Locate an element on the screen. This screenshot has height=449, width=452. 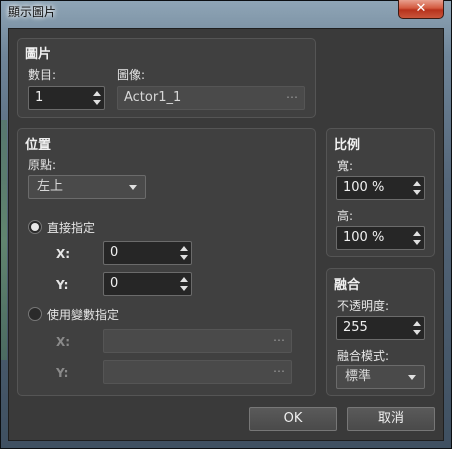
direct-x-label: X: is located at coordinates (63, 254).